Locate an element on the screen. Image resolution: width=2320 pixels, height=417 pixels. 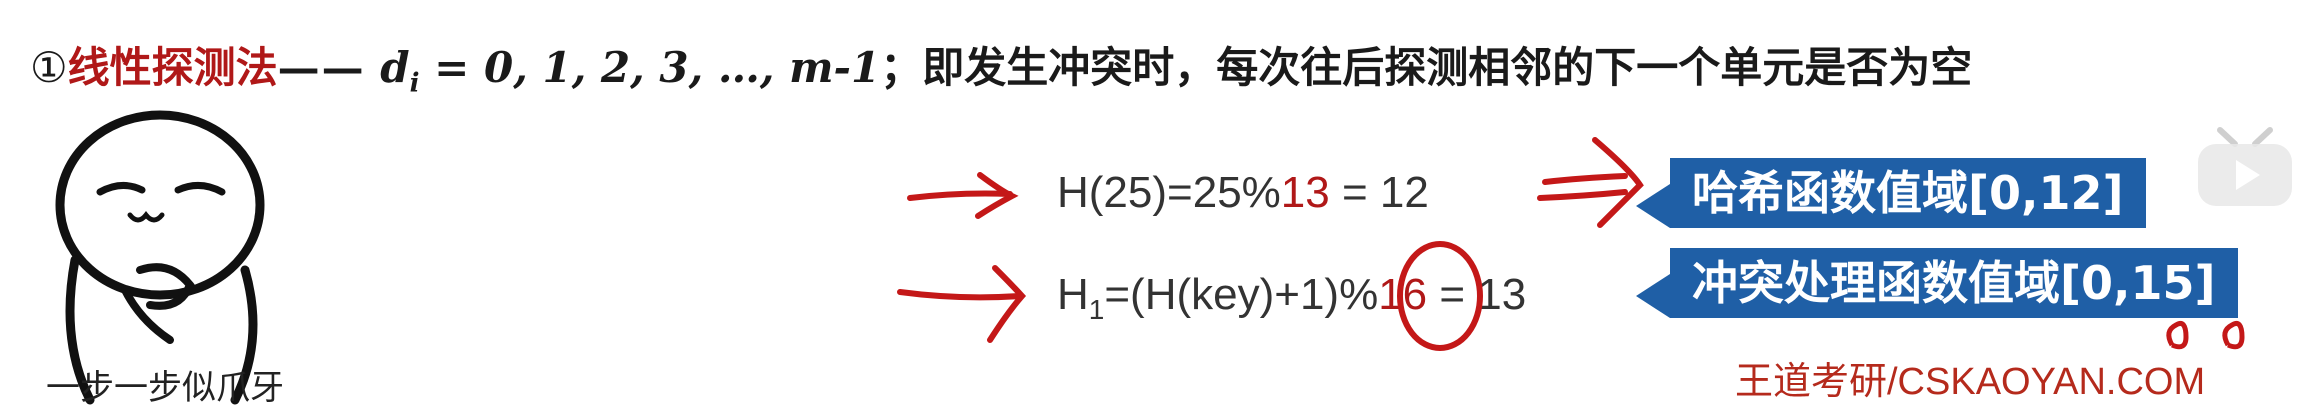
collision-equation-left: =(H(key)+1)% is located at coordinates (1241, 294).